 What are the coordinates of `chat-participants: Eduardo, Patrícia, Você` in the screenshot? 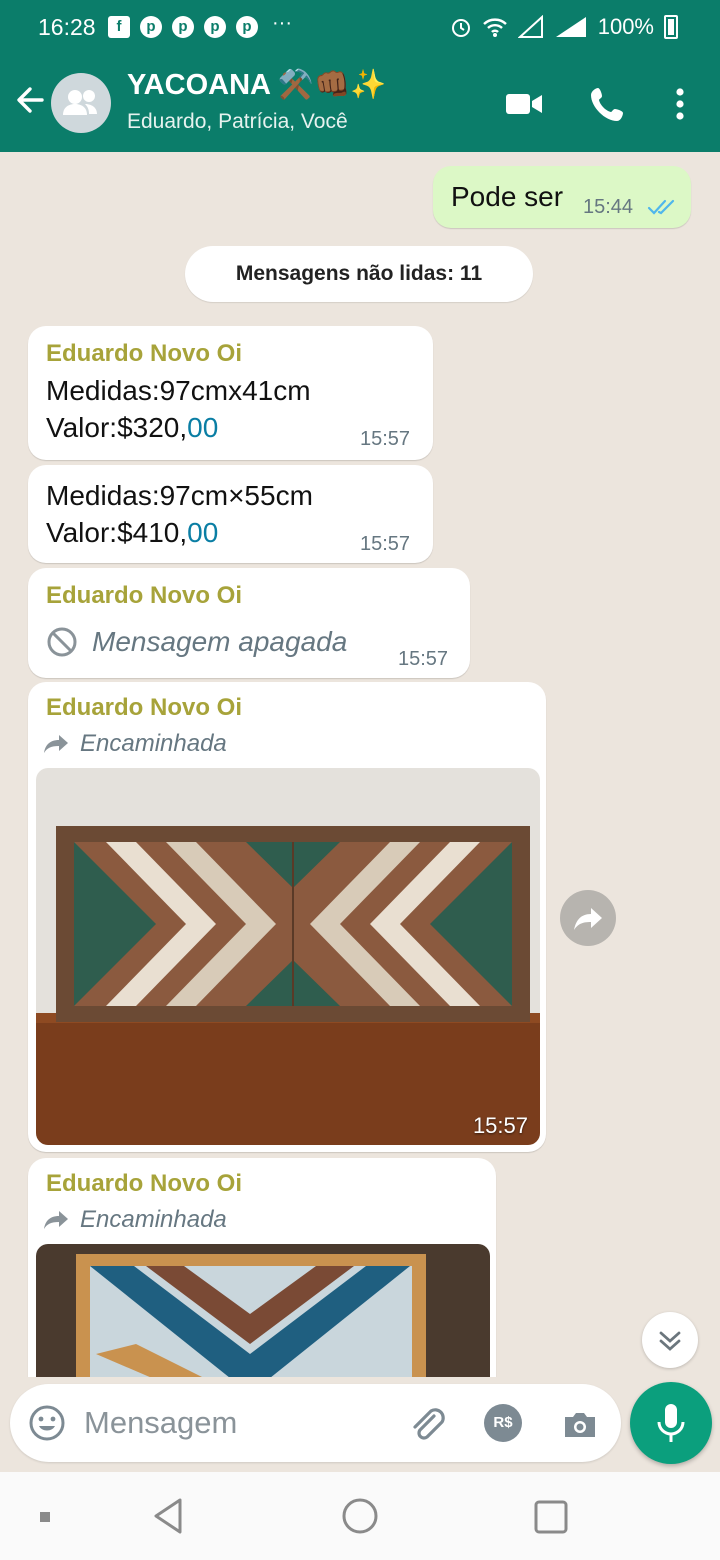 It's located at (237, 122).